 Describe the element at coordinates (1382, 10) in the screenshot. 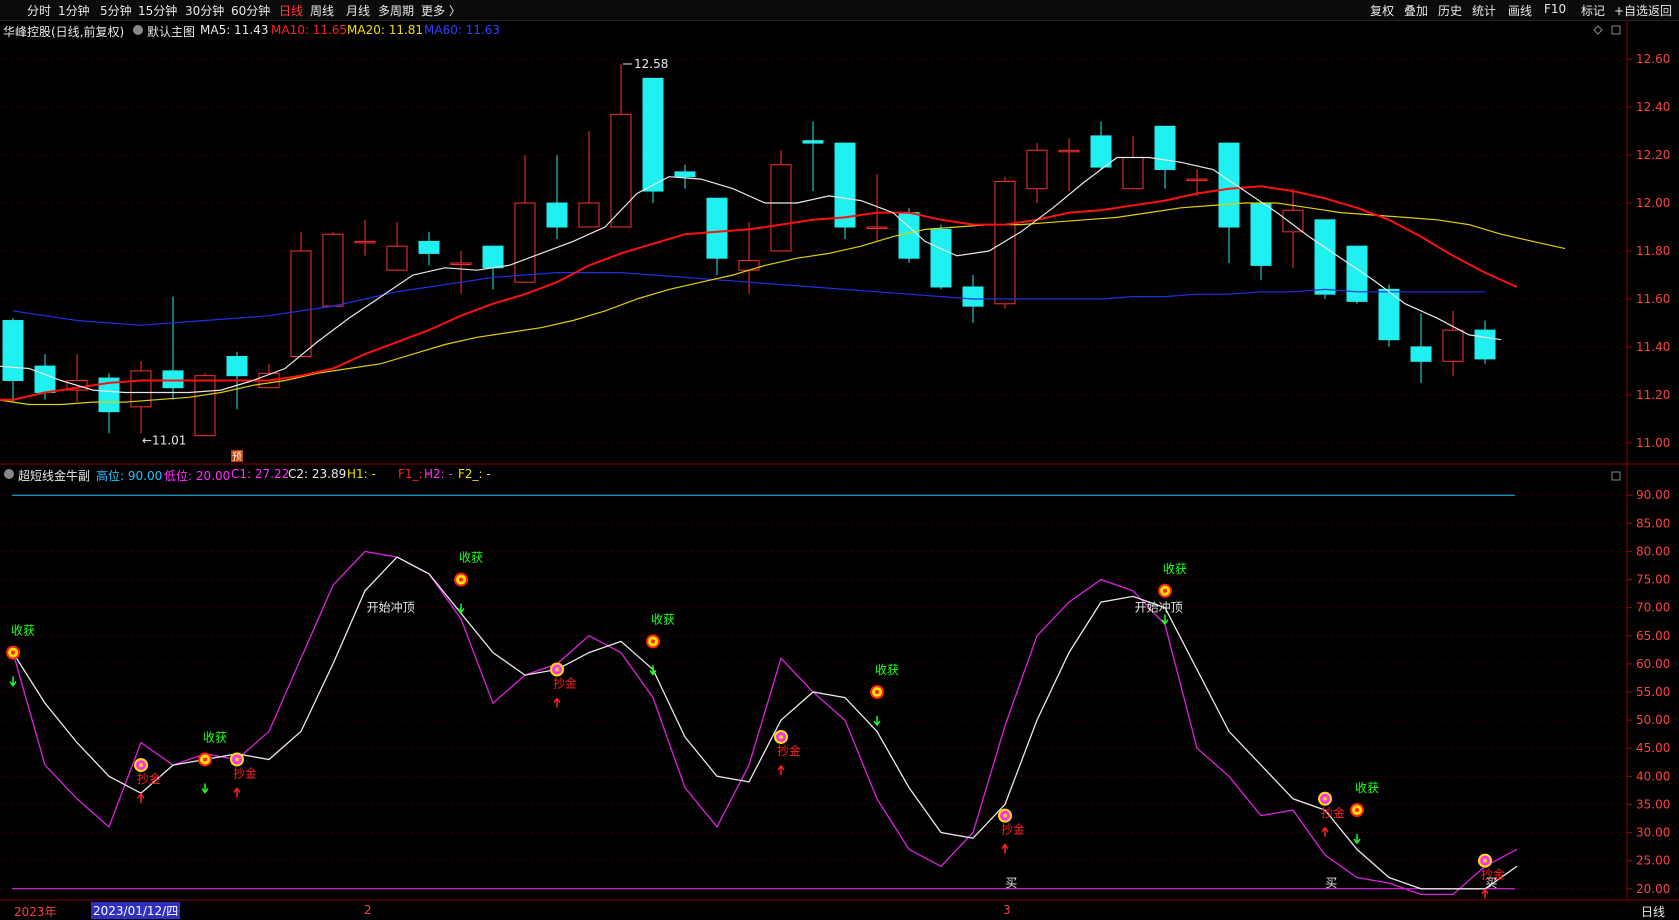

I see `toolbar-right-item-0: 复权` at that location.